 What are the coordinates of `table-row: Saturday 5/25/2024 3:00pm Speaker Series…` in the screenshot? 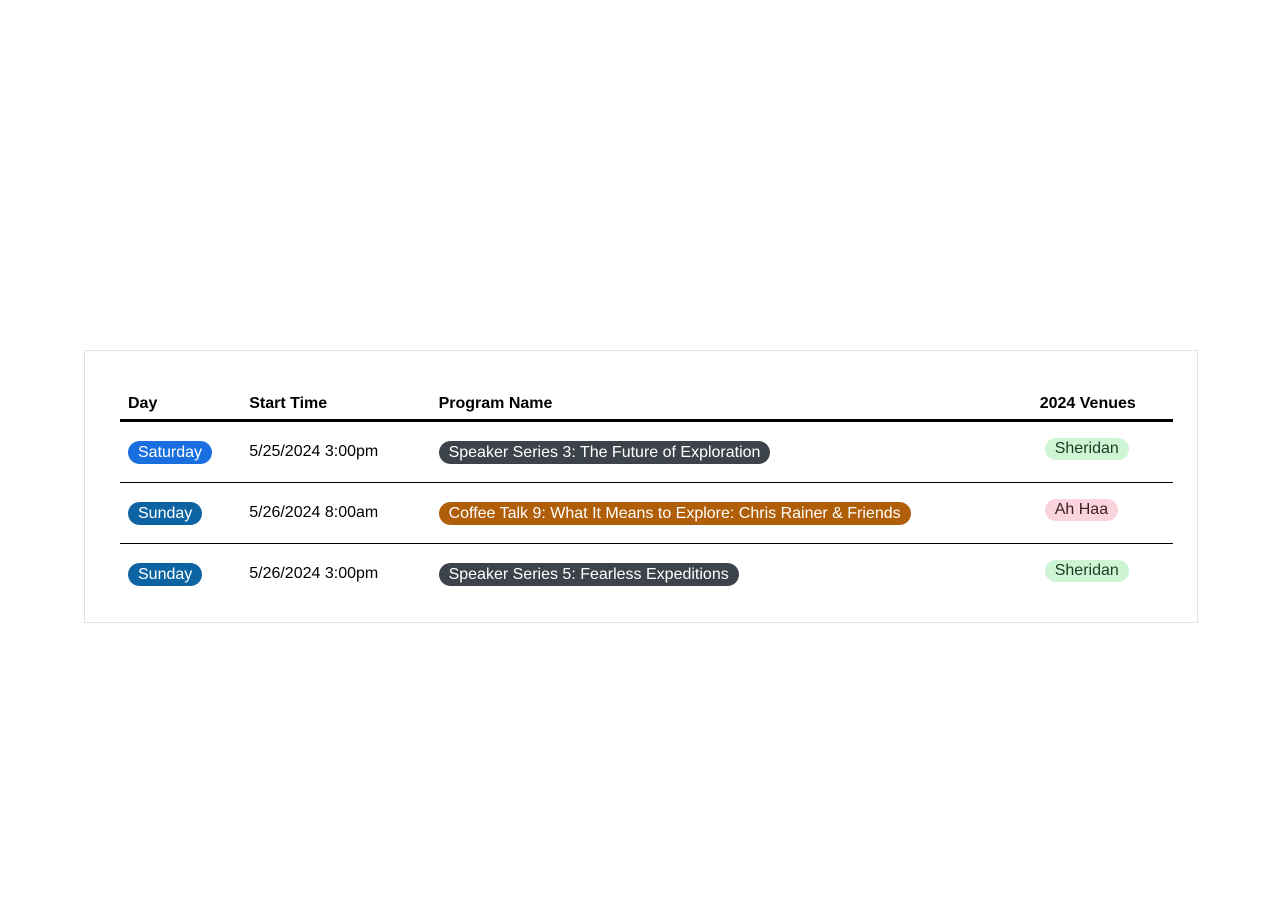 It's located at (646, 451).